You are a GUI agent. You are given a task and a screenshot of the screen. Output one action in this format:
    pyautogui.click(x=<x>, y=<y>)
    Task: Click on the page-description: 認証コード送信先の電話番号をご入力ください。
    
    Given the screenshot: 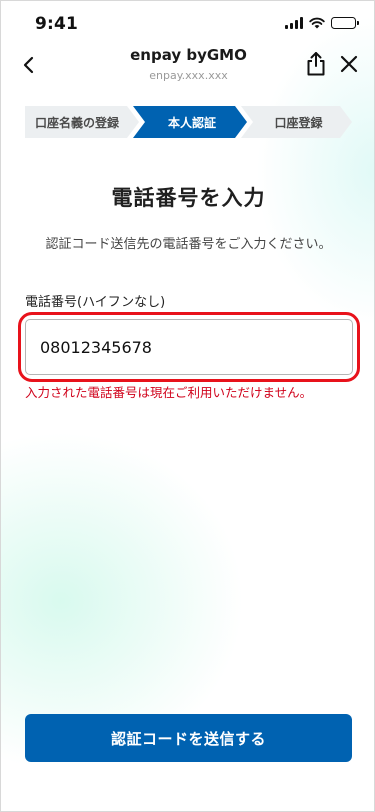 What is the action you would take?
    pyautogui.click(x=188, y=244)
    